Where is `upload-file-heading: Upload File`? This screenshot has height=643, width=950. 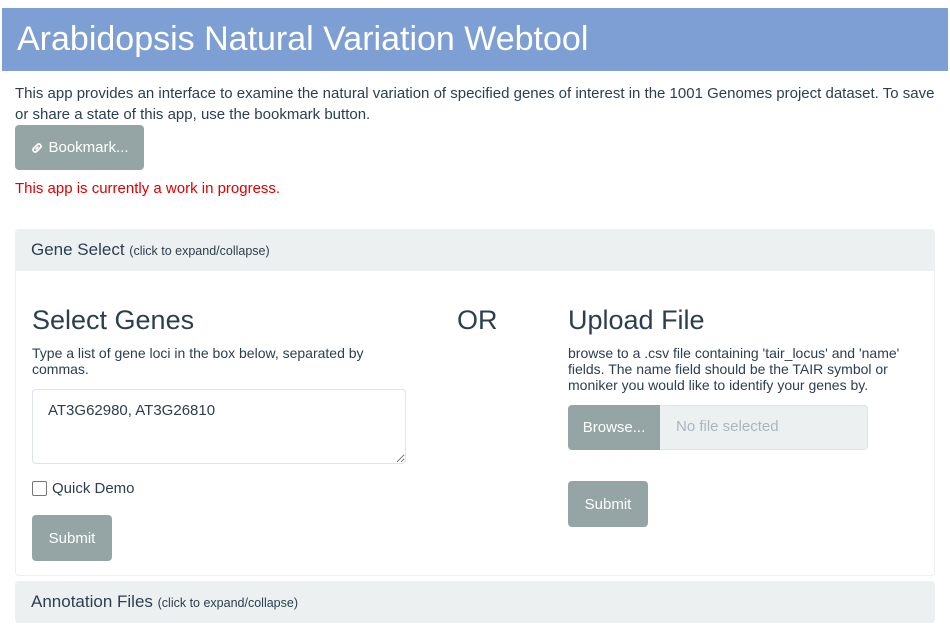
upload-file-heading: Upload File is located at coordinates (636, 320).